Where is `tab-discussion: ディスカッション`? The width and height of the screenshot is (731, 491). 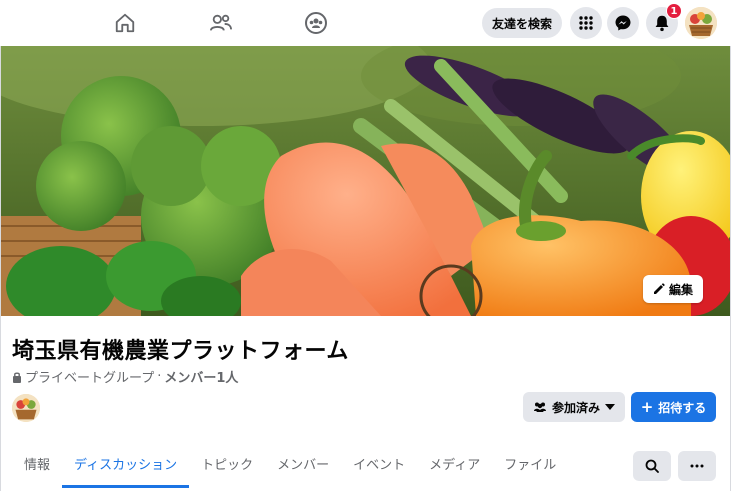
tab-discussion: ディスカッション is located at coordinates (126, 467).